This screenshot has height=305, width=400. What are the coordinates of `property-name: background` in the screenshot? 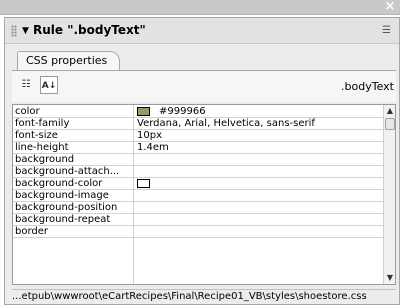 It's located at (45, 159).